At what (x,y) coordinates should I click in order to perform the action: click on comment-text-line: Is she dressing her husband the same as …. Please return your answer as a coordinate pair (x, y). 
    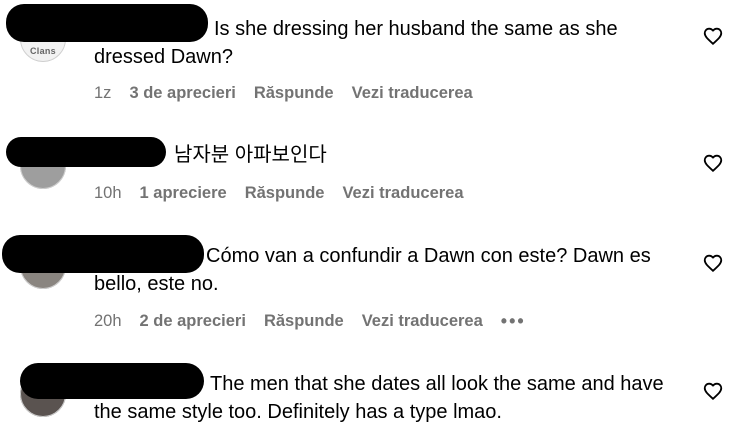
    Looking at the image, I should click on (416, 29).